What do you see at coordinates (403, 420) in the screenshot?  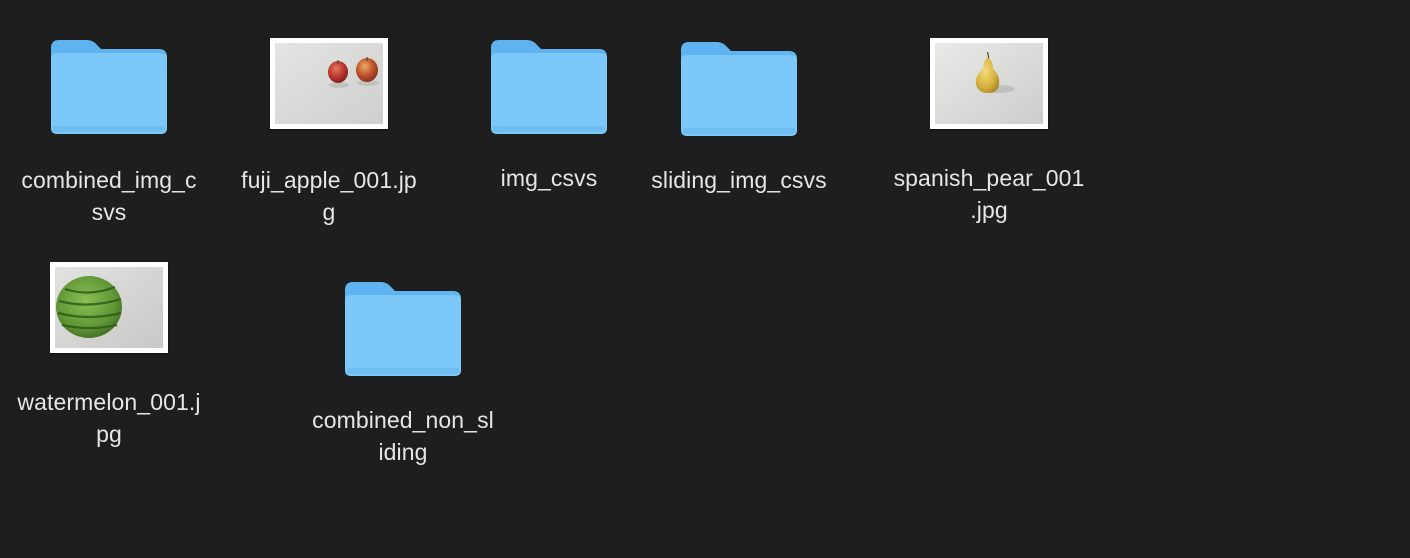 I see `file-label-line-1: combined_non_sl` at bounding box center [403, 420].